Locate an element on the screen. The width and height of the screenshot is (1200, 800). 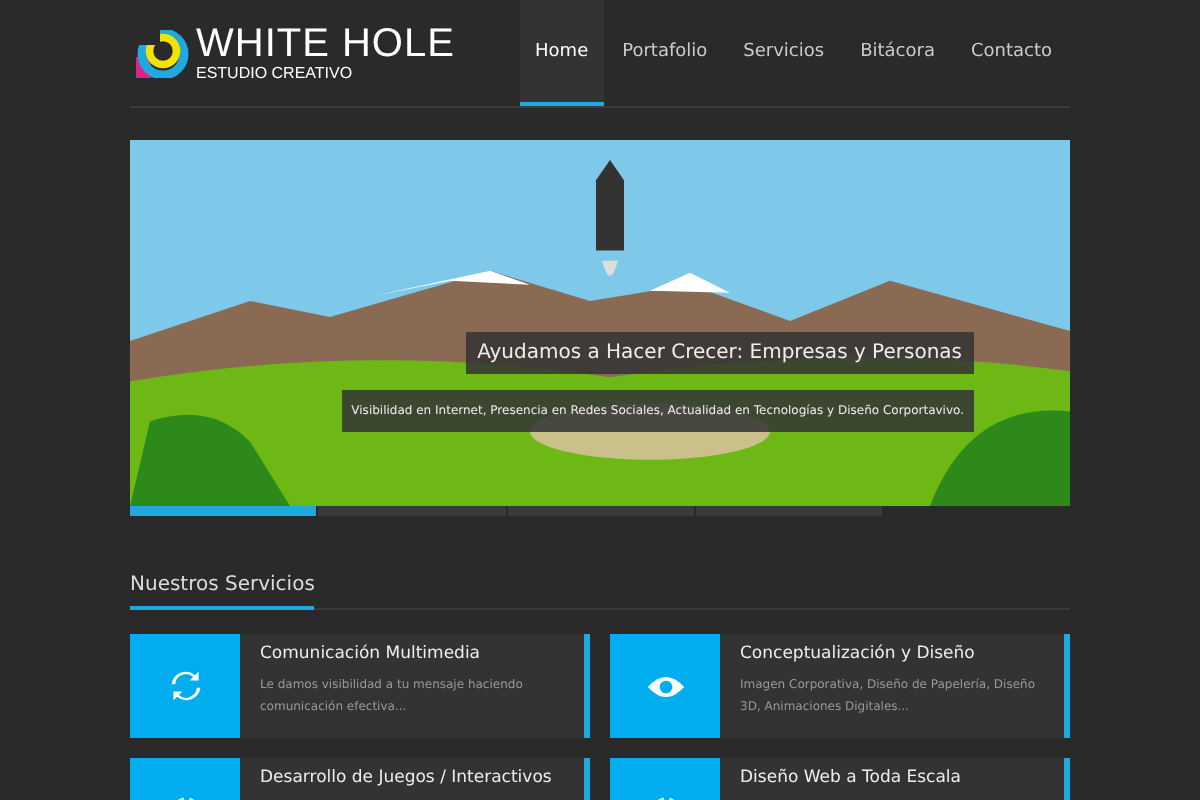
nav-link: Home is located at coordinates (562, 53).